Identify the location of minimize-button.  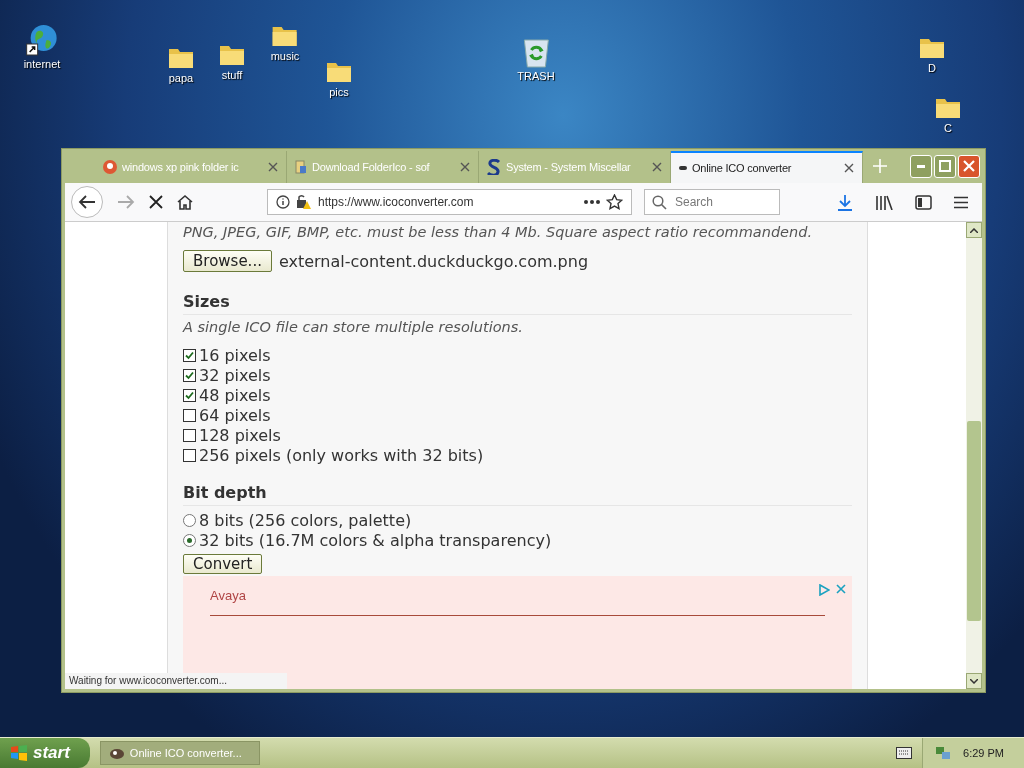
(921, 166).